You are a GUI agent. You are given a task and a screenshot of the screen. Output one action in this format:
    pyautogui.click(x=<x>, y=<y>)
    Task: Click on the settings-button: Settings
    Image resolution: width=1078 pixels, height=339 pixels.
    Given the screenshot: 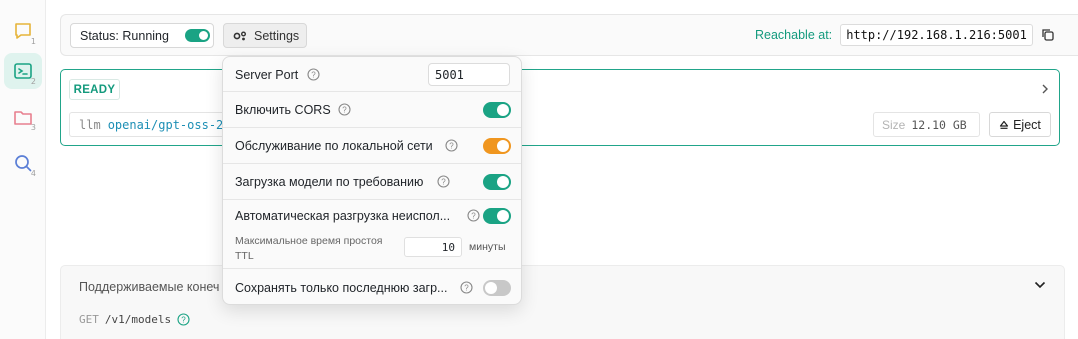 What is the action you would take?
    pyautogui.click(x=265, y=35)
    